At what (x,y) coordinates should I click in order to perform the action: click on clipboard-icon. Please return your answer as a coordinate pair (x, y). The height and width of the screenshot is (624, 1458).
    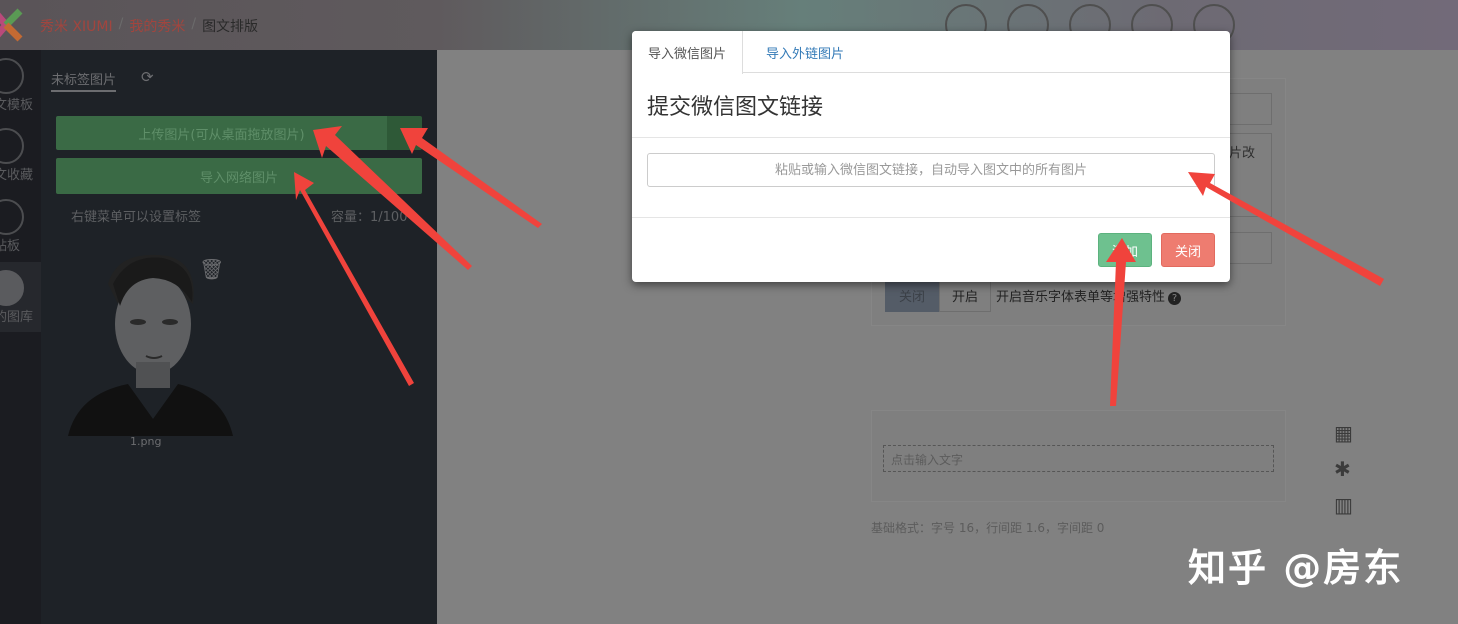
    Looking at the image, I should click on (12, 217).